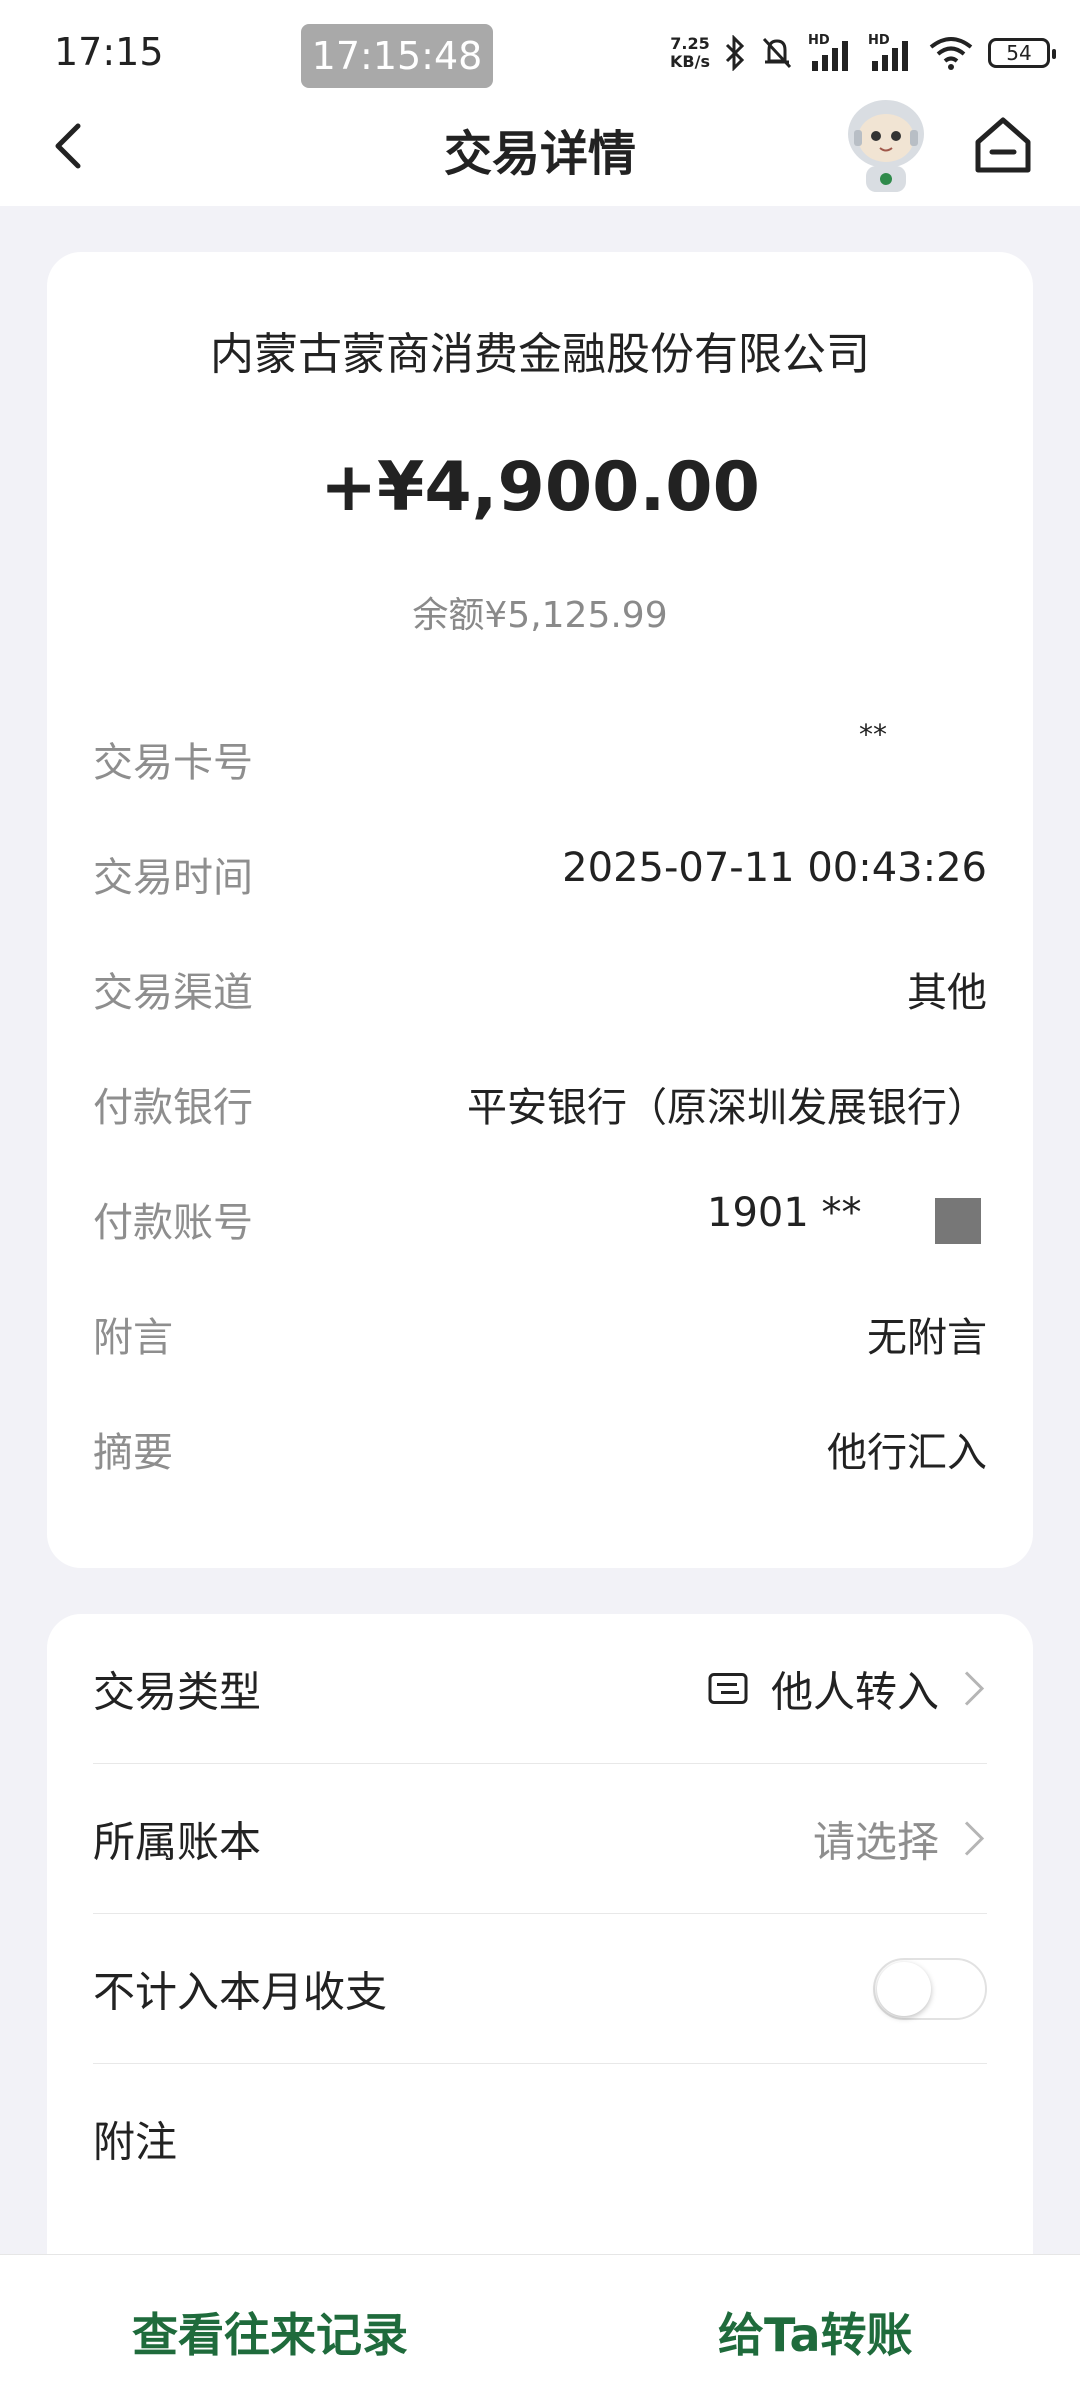 Image resolution: width=1080 pixels, height=2400 pixels. I want to click on detail-row-payer-bank: 付款银行 平安银行（原深圳发展银行）, so click(540, 1105).